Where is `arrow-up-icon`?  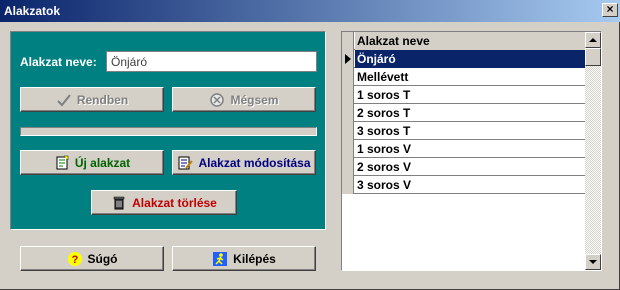
arrow-up-icon is located at coordinates (593, 40).